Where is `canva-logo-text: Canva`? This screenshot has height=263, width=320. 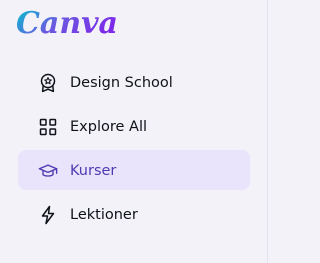 canva-logo-text: Canva is located at coordinates (66, 23).